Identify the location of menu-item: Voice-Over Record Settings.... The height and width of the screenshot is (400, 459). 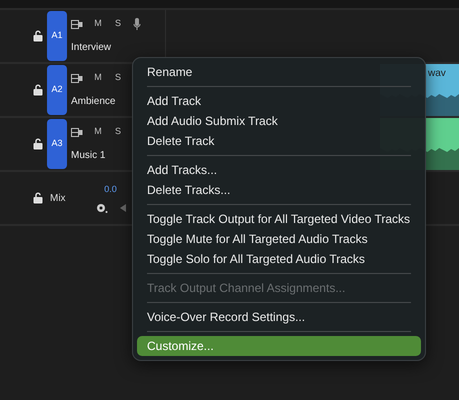
(279, 317).